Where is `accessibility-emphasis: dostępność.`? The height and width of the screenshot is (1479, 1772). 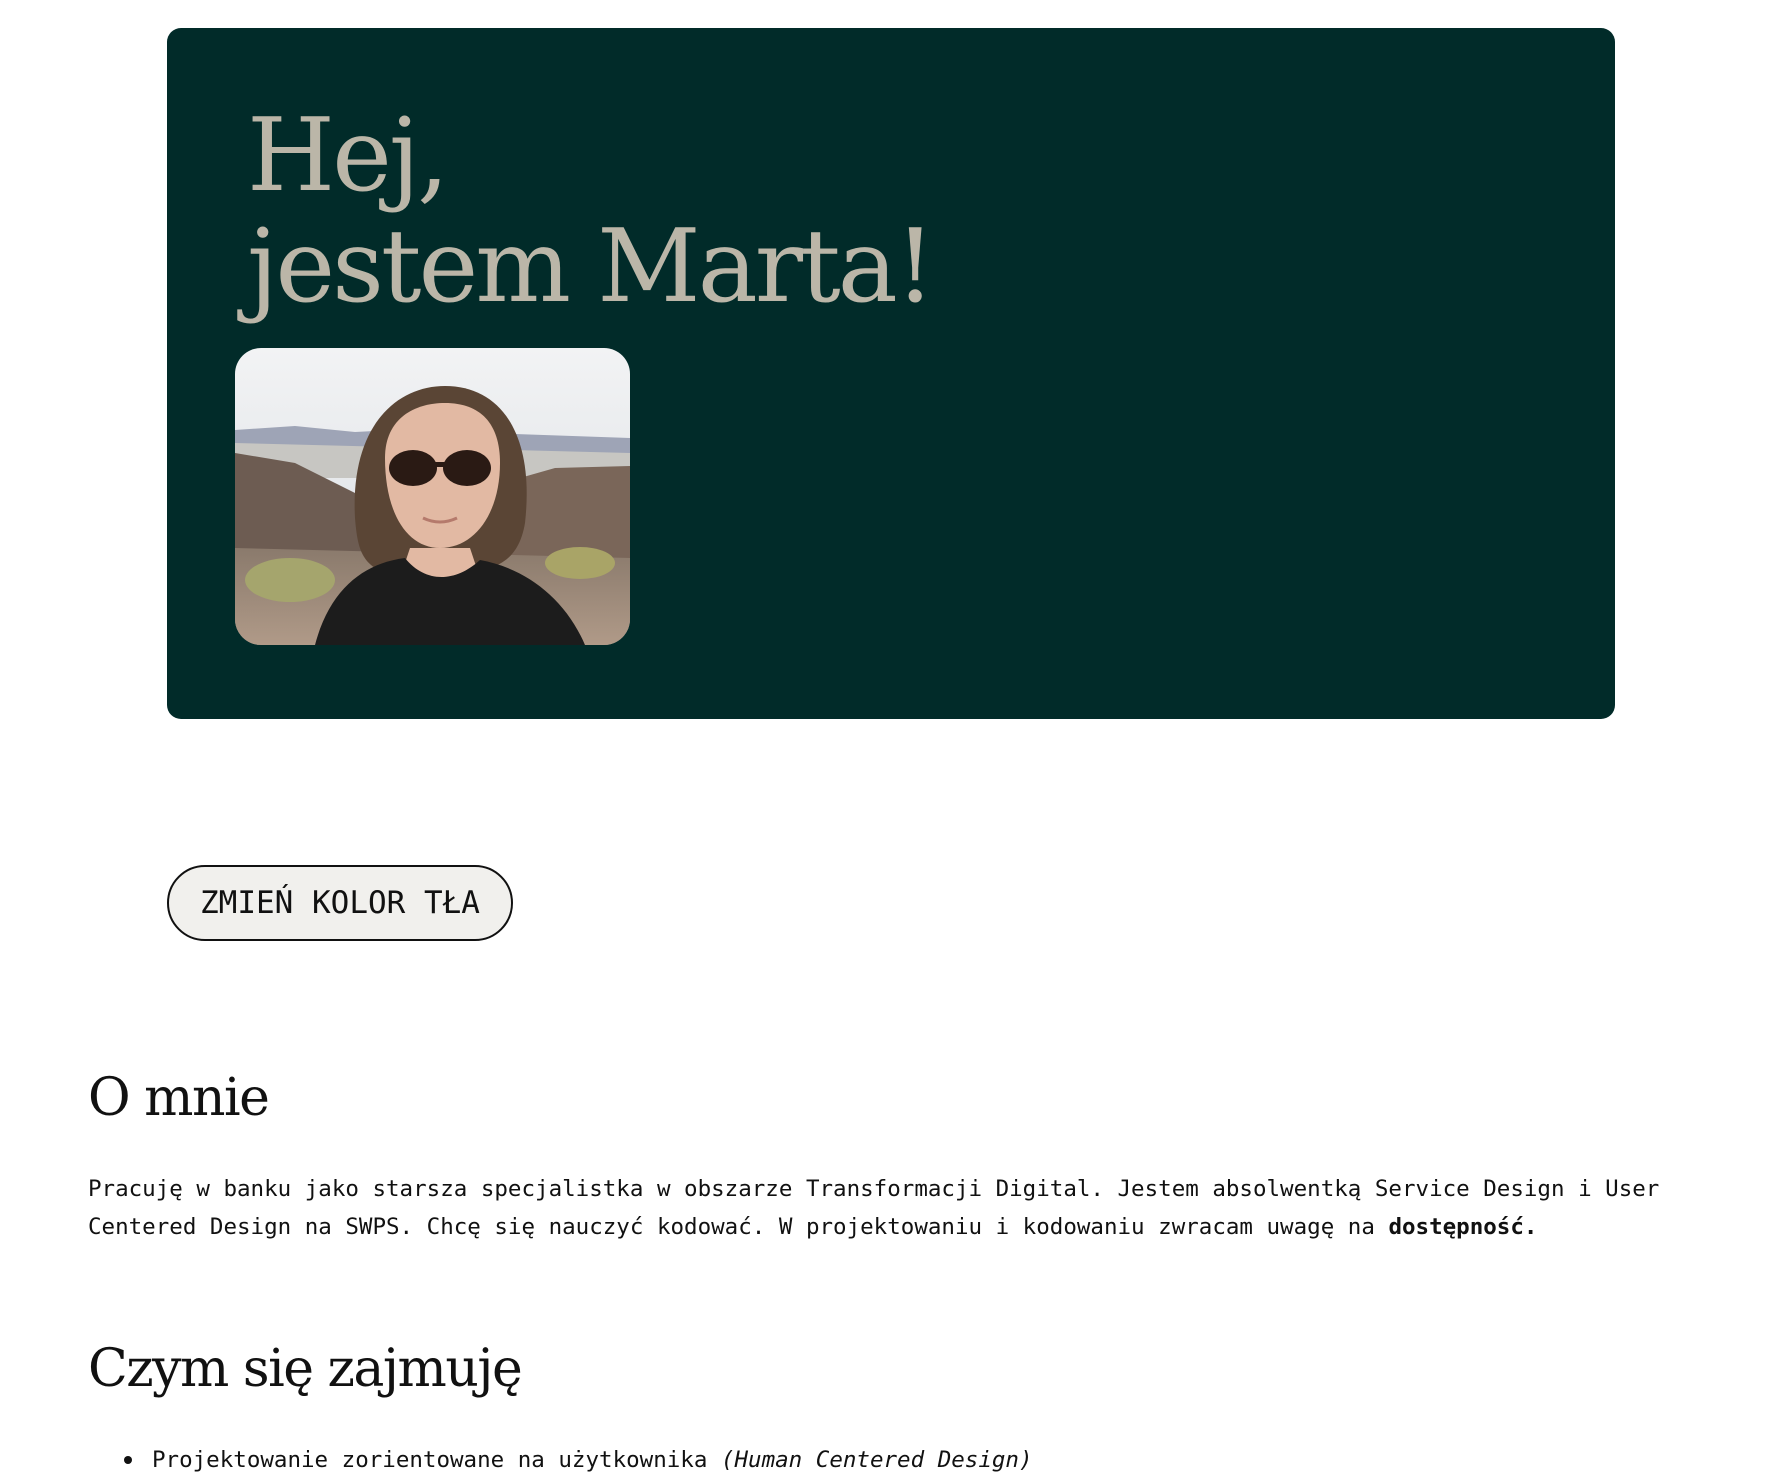 accessibility-emphasis: dostępność. is located at coordinates (1463, 1227).